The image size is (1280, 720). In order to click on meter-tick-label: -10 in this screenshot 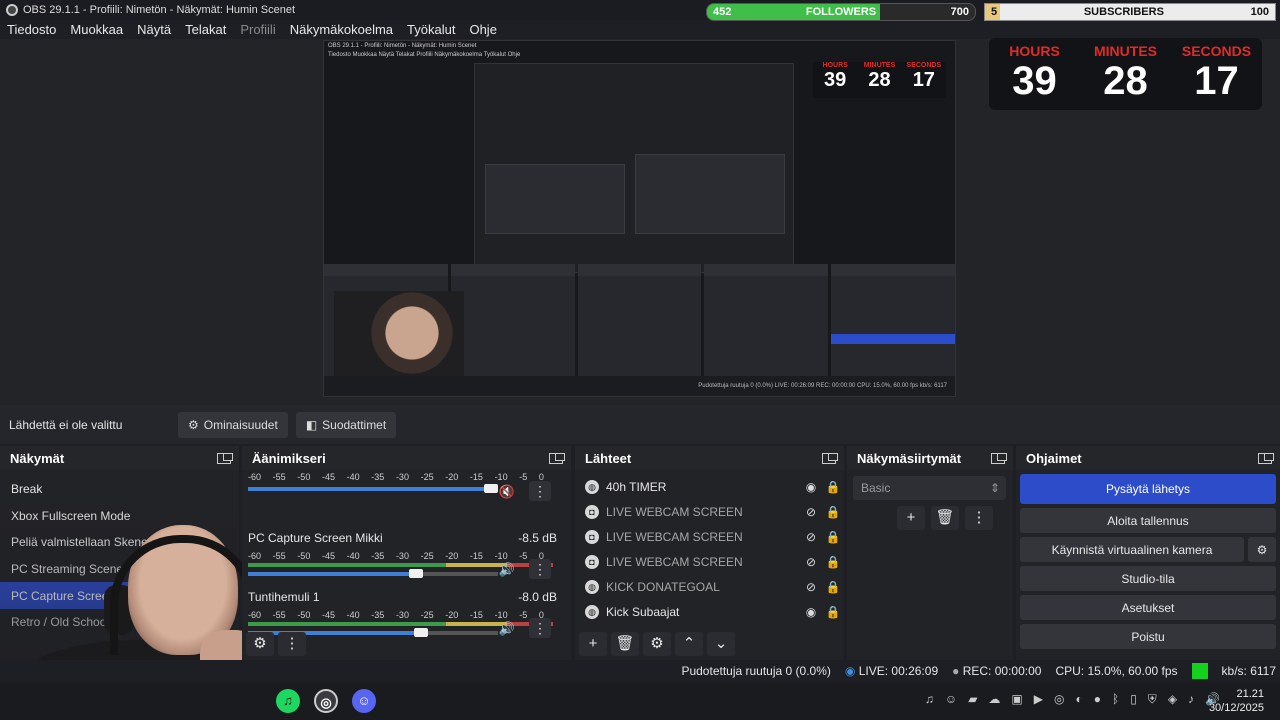, I will do `click(501, 615)`.